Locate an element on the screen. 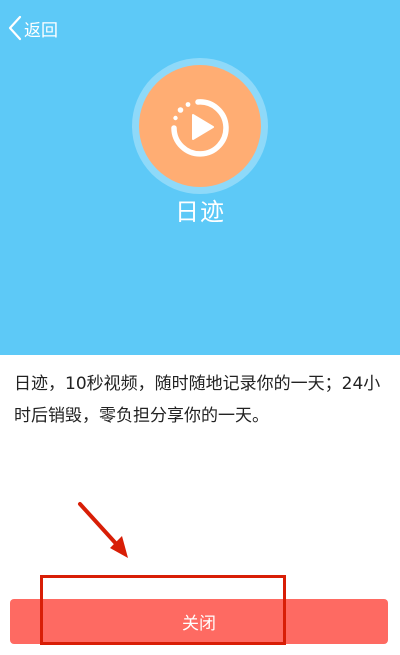 The image size is (400, 655). app-description: 日迹，10秒视频，随时随地记录你的一天；24小时后销毁，零负担分享你的一天。 is located at coordinates (197, 400).